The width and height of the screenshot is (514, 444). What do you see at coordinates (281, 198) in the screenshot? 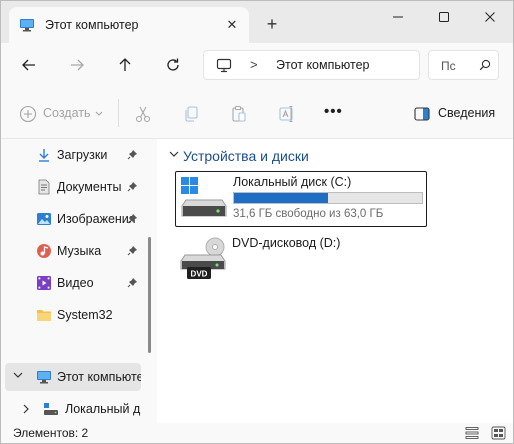
I see `drive-usage-fill` at bounding box center [281, 198].